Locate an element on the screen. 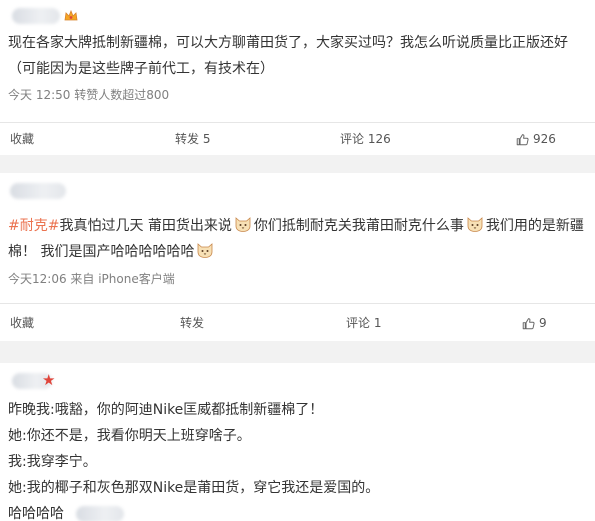  post-text-b: 你们抵制耐克关我莆田耐克什么事 is located at coordinates (358, 226).